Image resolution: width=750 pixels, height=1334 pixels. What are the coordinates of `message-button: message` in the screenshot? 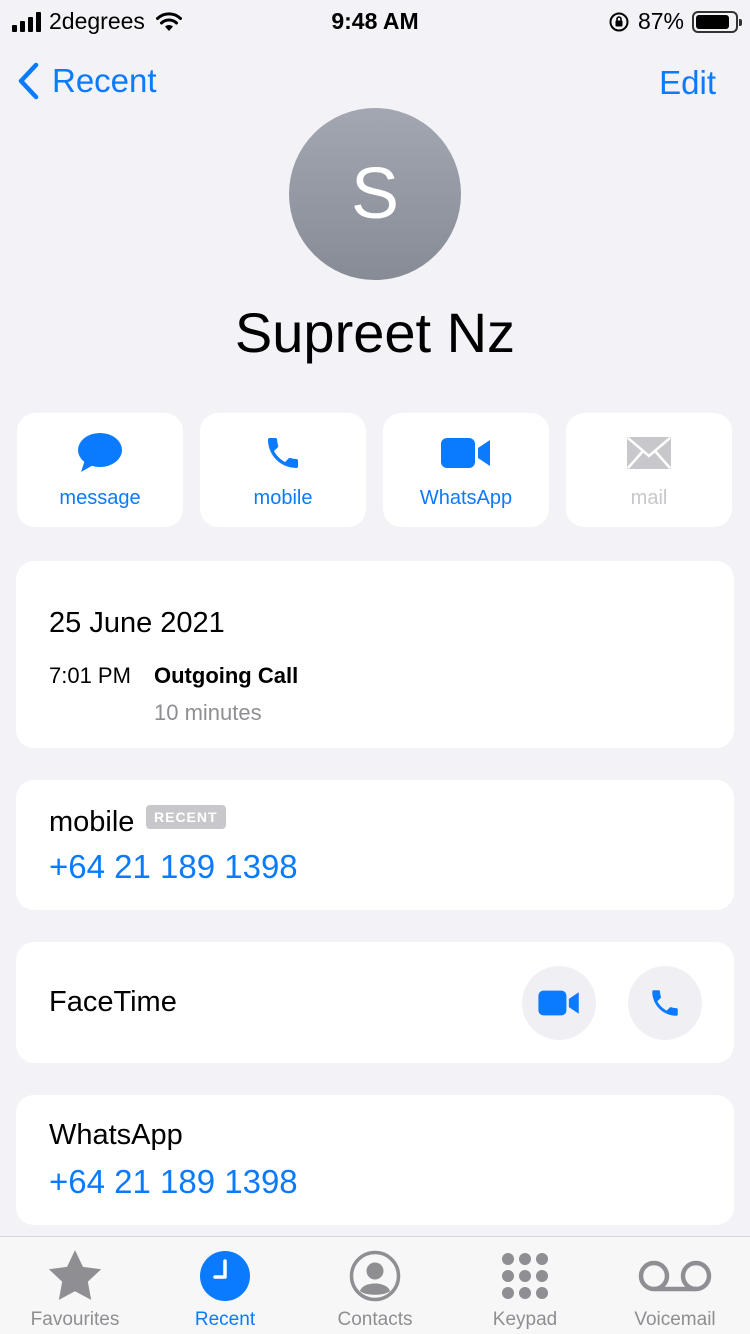 It's located at (100, 470).